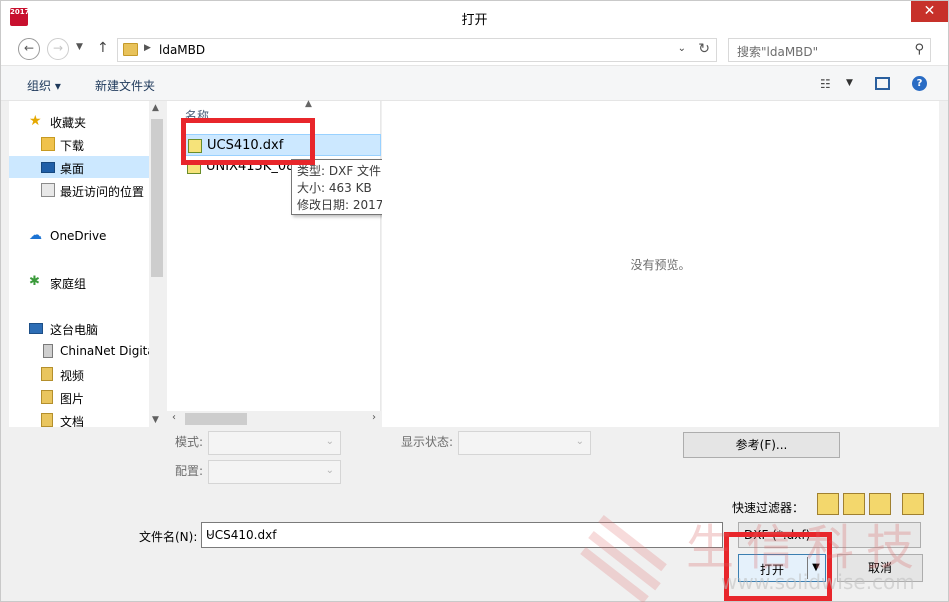 This screenshot has height=602, width=949. I want to click on new-folder-button: 新建文件夹, so click(125, 85).